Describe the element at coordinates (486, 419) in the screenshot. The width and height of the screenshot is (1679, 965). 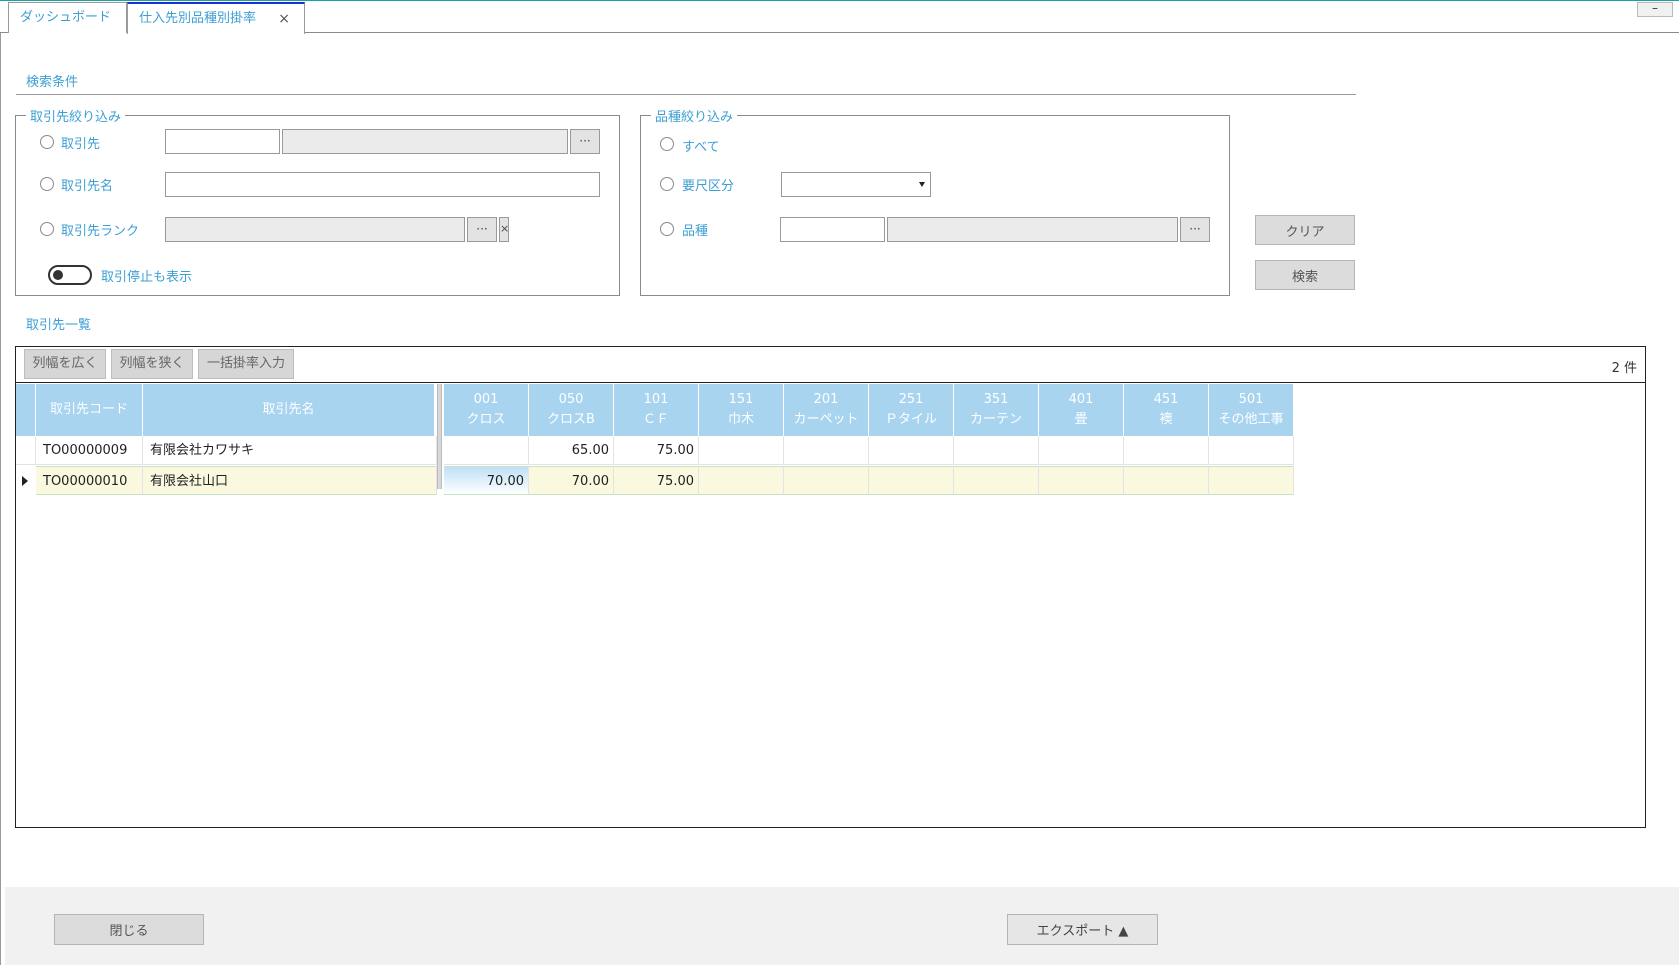
I see `col-header-product-name: クロス` at that location.